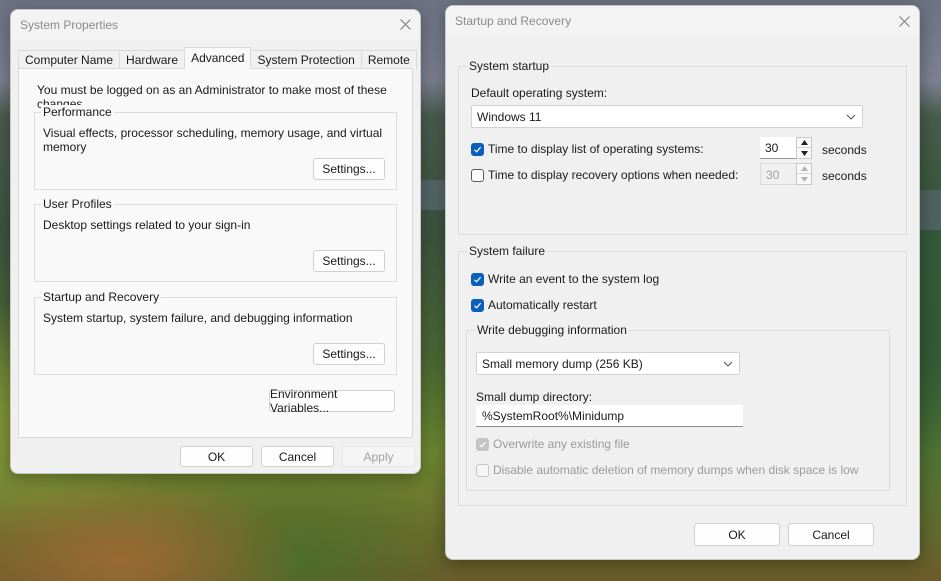 The width and height of the screenshot is (941, 581). I want to click on default-os-value: Windows 11, so click(509, 117).